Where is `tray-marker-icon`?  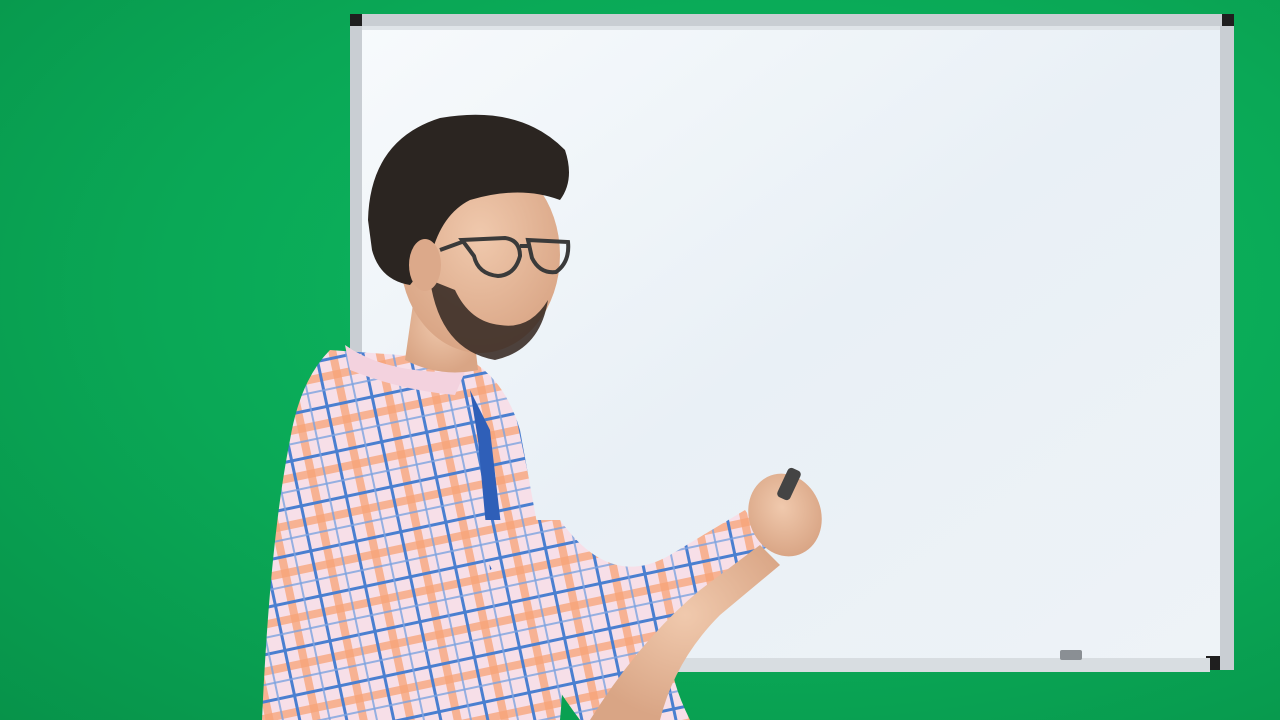 tray-marker-icon is located at coordinates (1071, 655).